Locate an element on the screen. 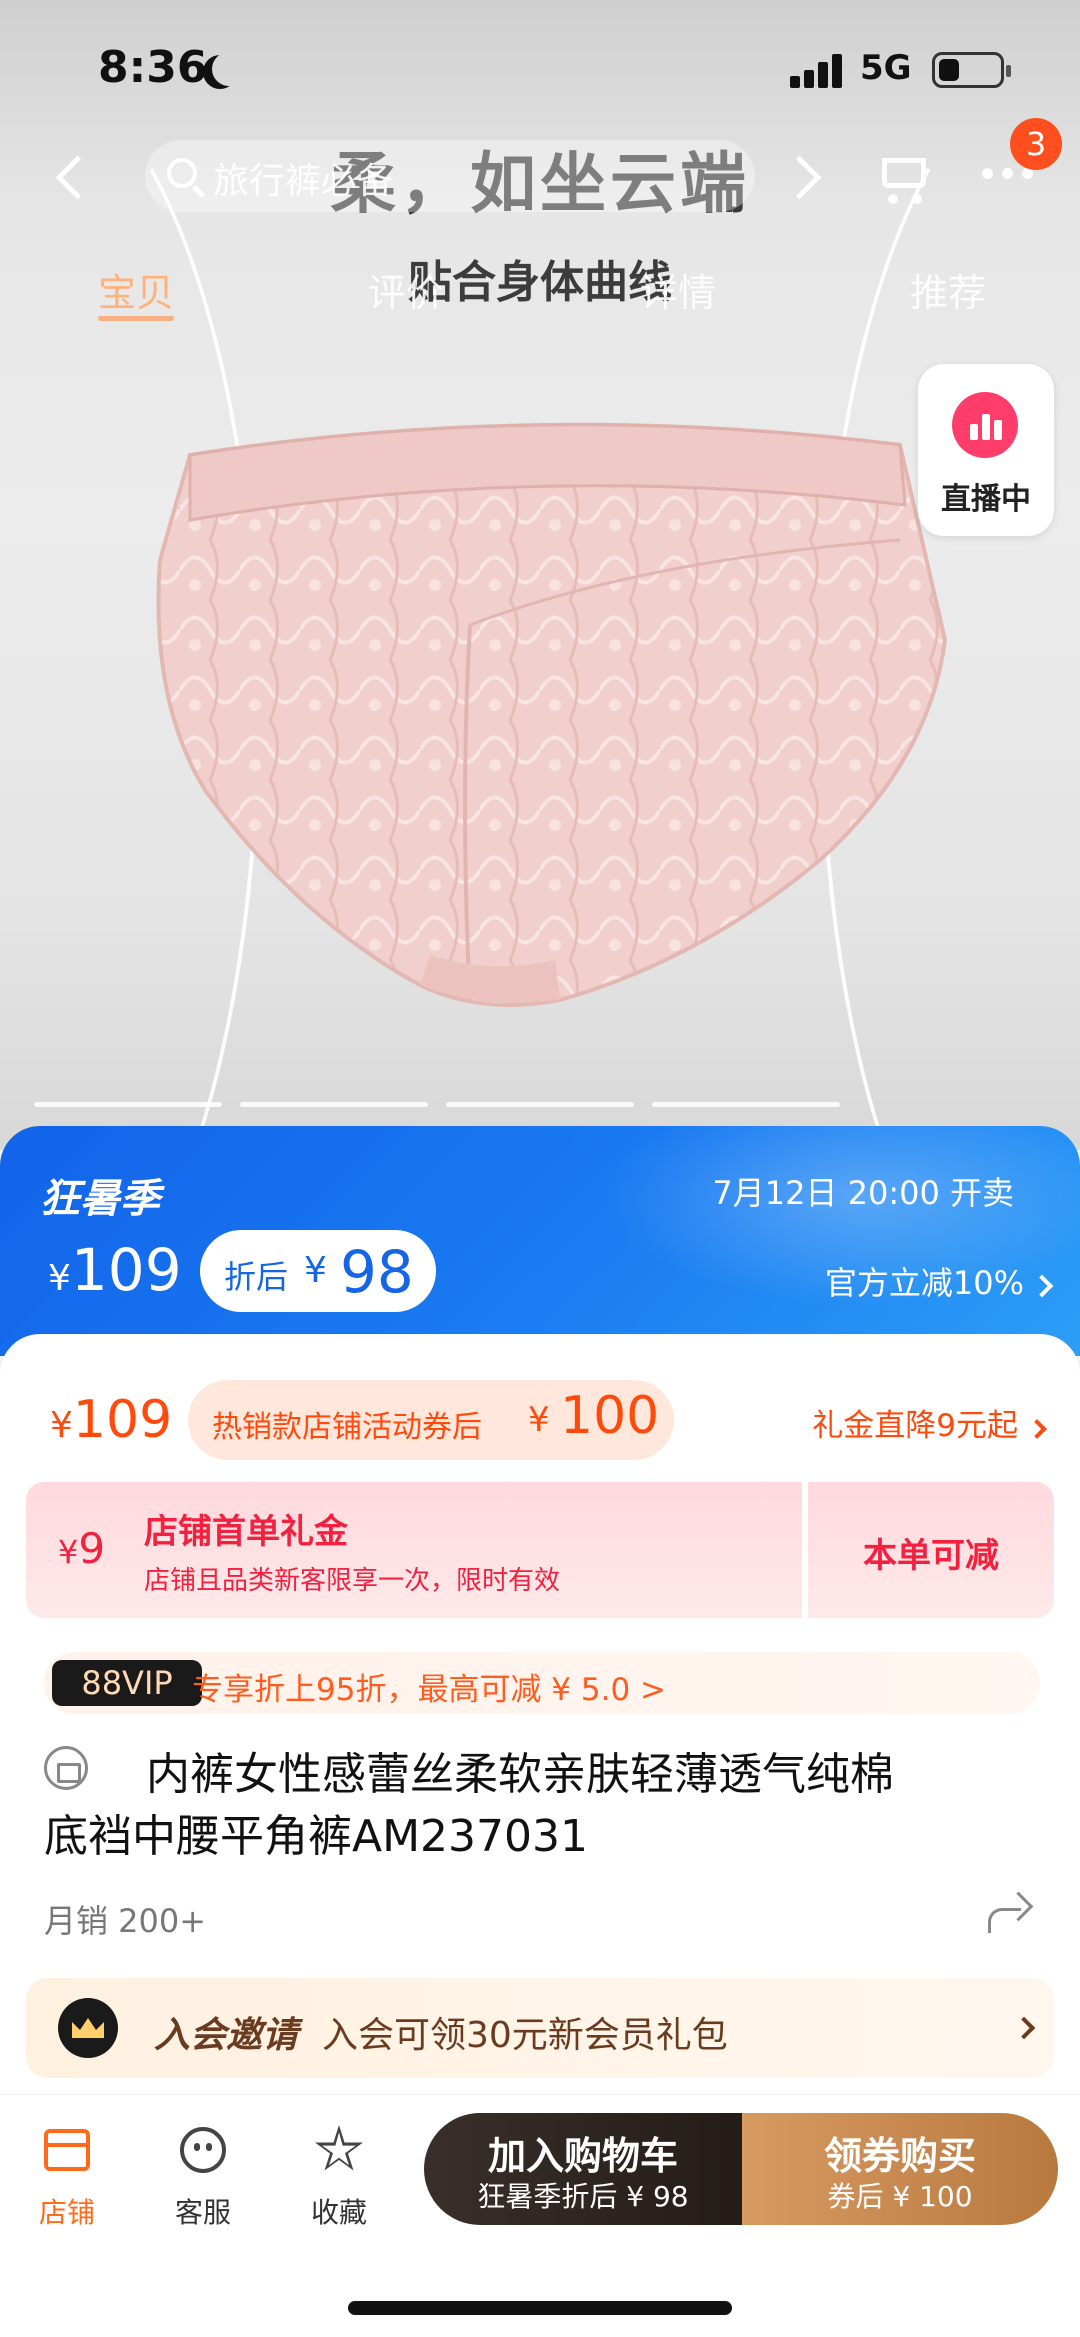  search-input: 旅行裤必备 is located at coordinates (450, 176).